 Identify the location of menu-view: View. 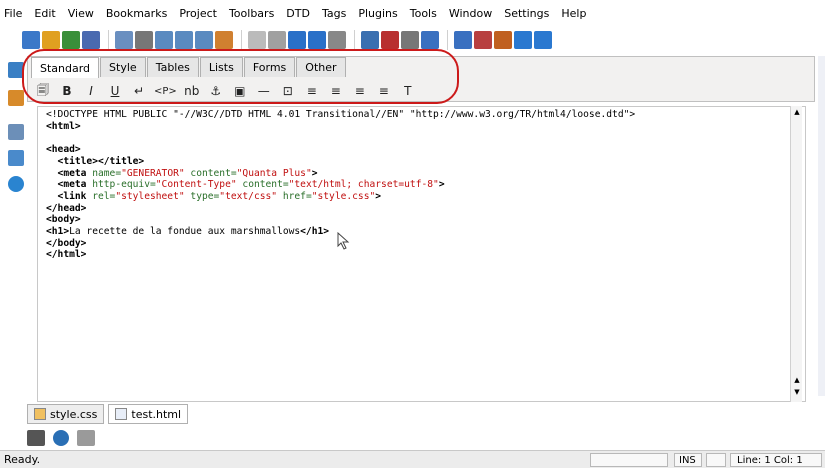
(81, 13).